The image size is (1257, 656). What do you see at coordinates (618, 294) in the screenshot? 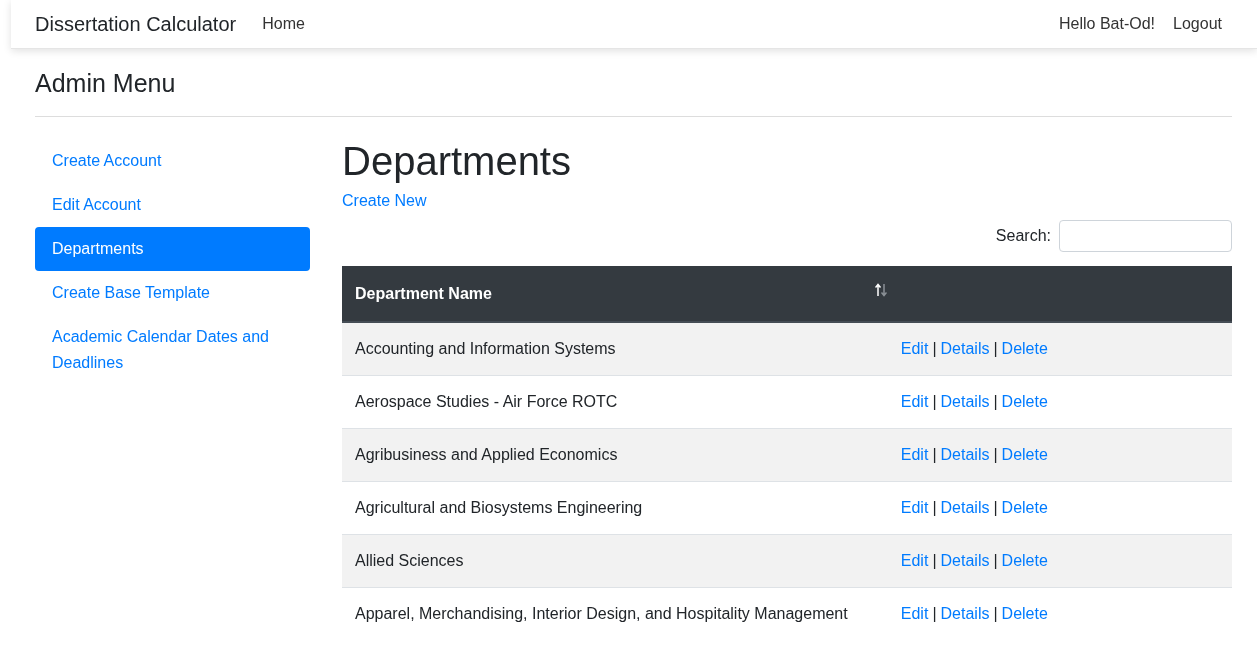
I see `column-header: Department Name` at bounding box center [618, 294].